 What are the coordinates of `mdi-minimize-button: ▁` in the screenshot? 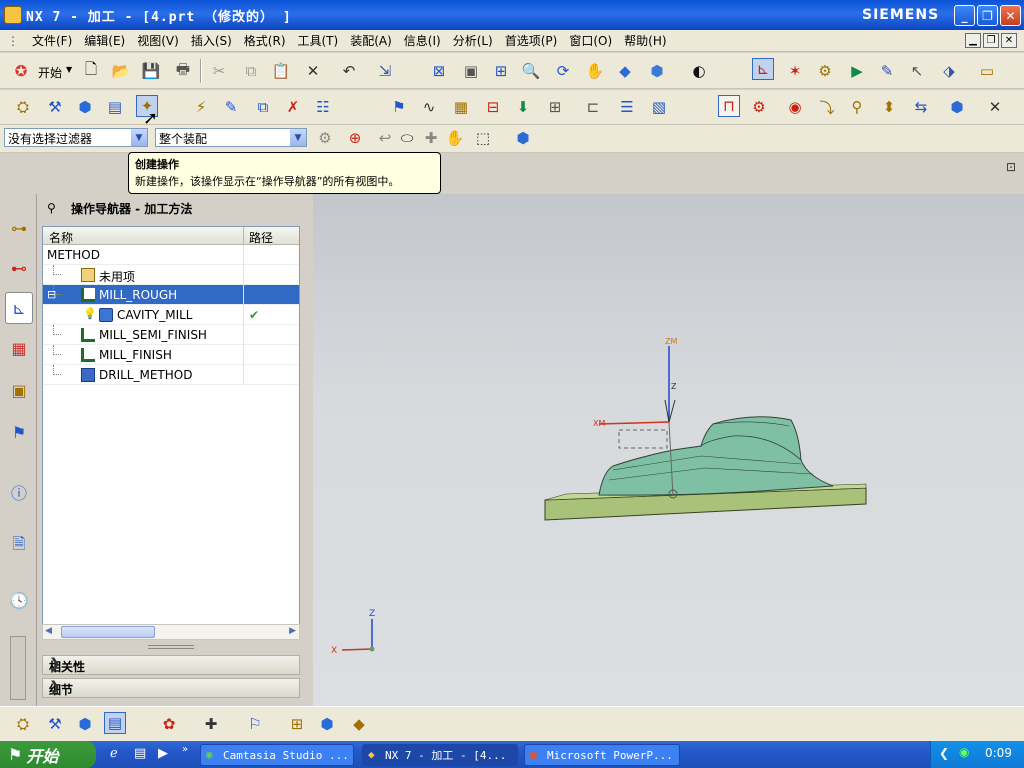 It's located at (973, 40).